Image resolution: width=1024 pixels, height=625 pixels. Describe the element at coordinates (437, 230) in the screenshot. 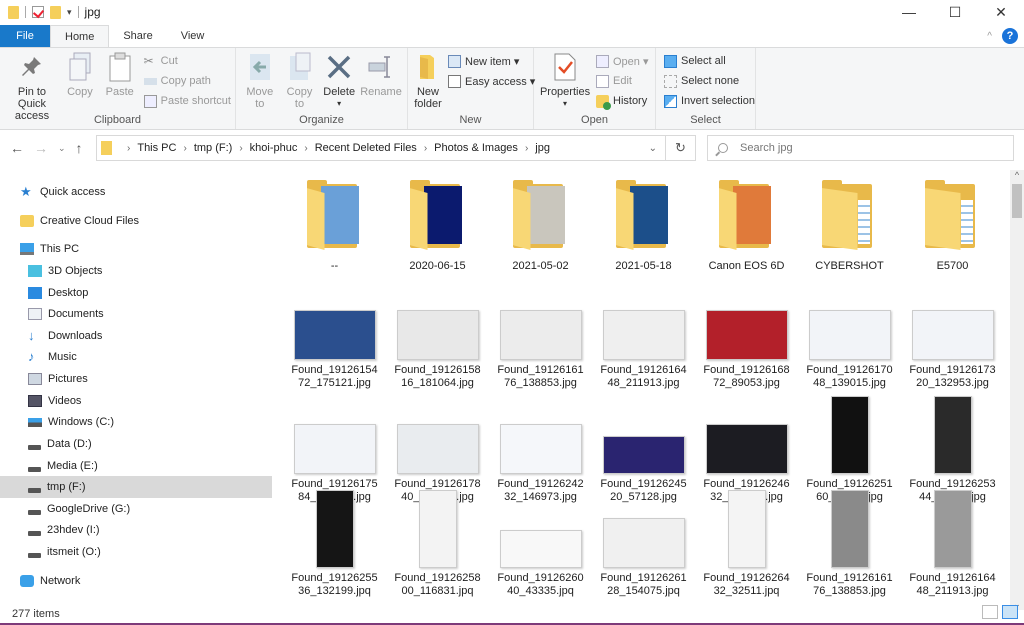

I see `folder-item: 2020-06-15` at that location.